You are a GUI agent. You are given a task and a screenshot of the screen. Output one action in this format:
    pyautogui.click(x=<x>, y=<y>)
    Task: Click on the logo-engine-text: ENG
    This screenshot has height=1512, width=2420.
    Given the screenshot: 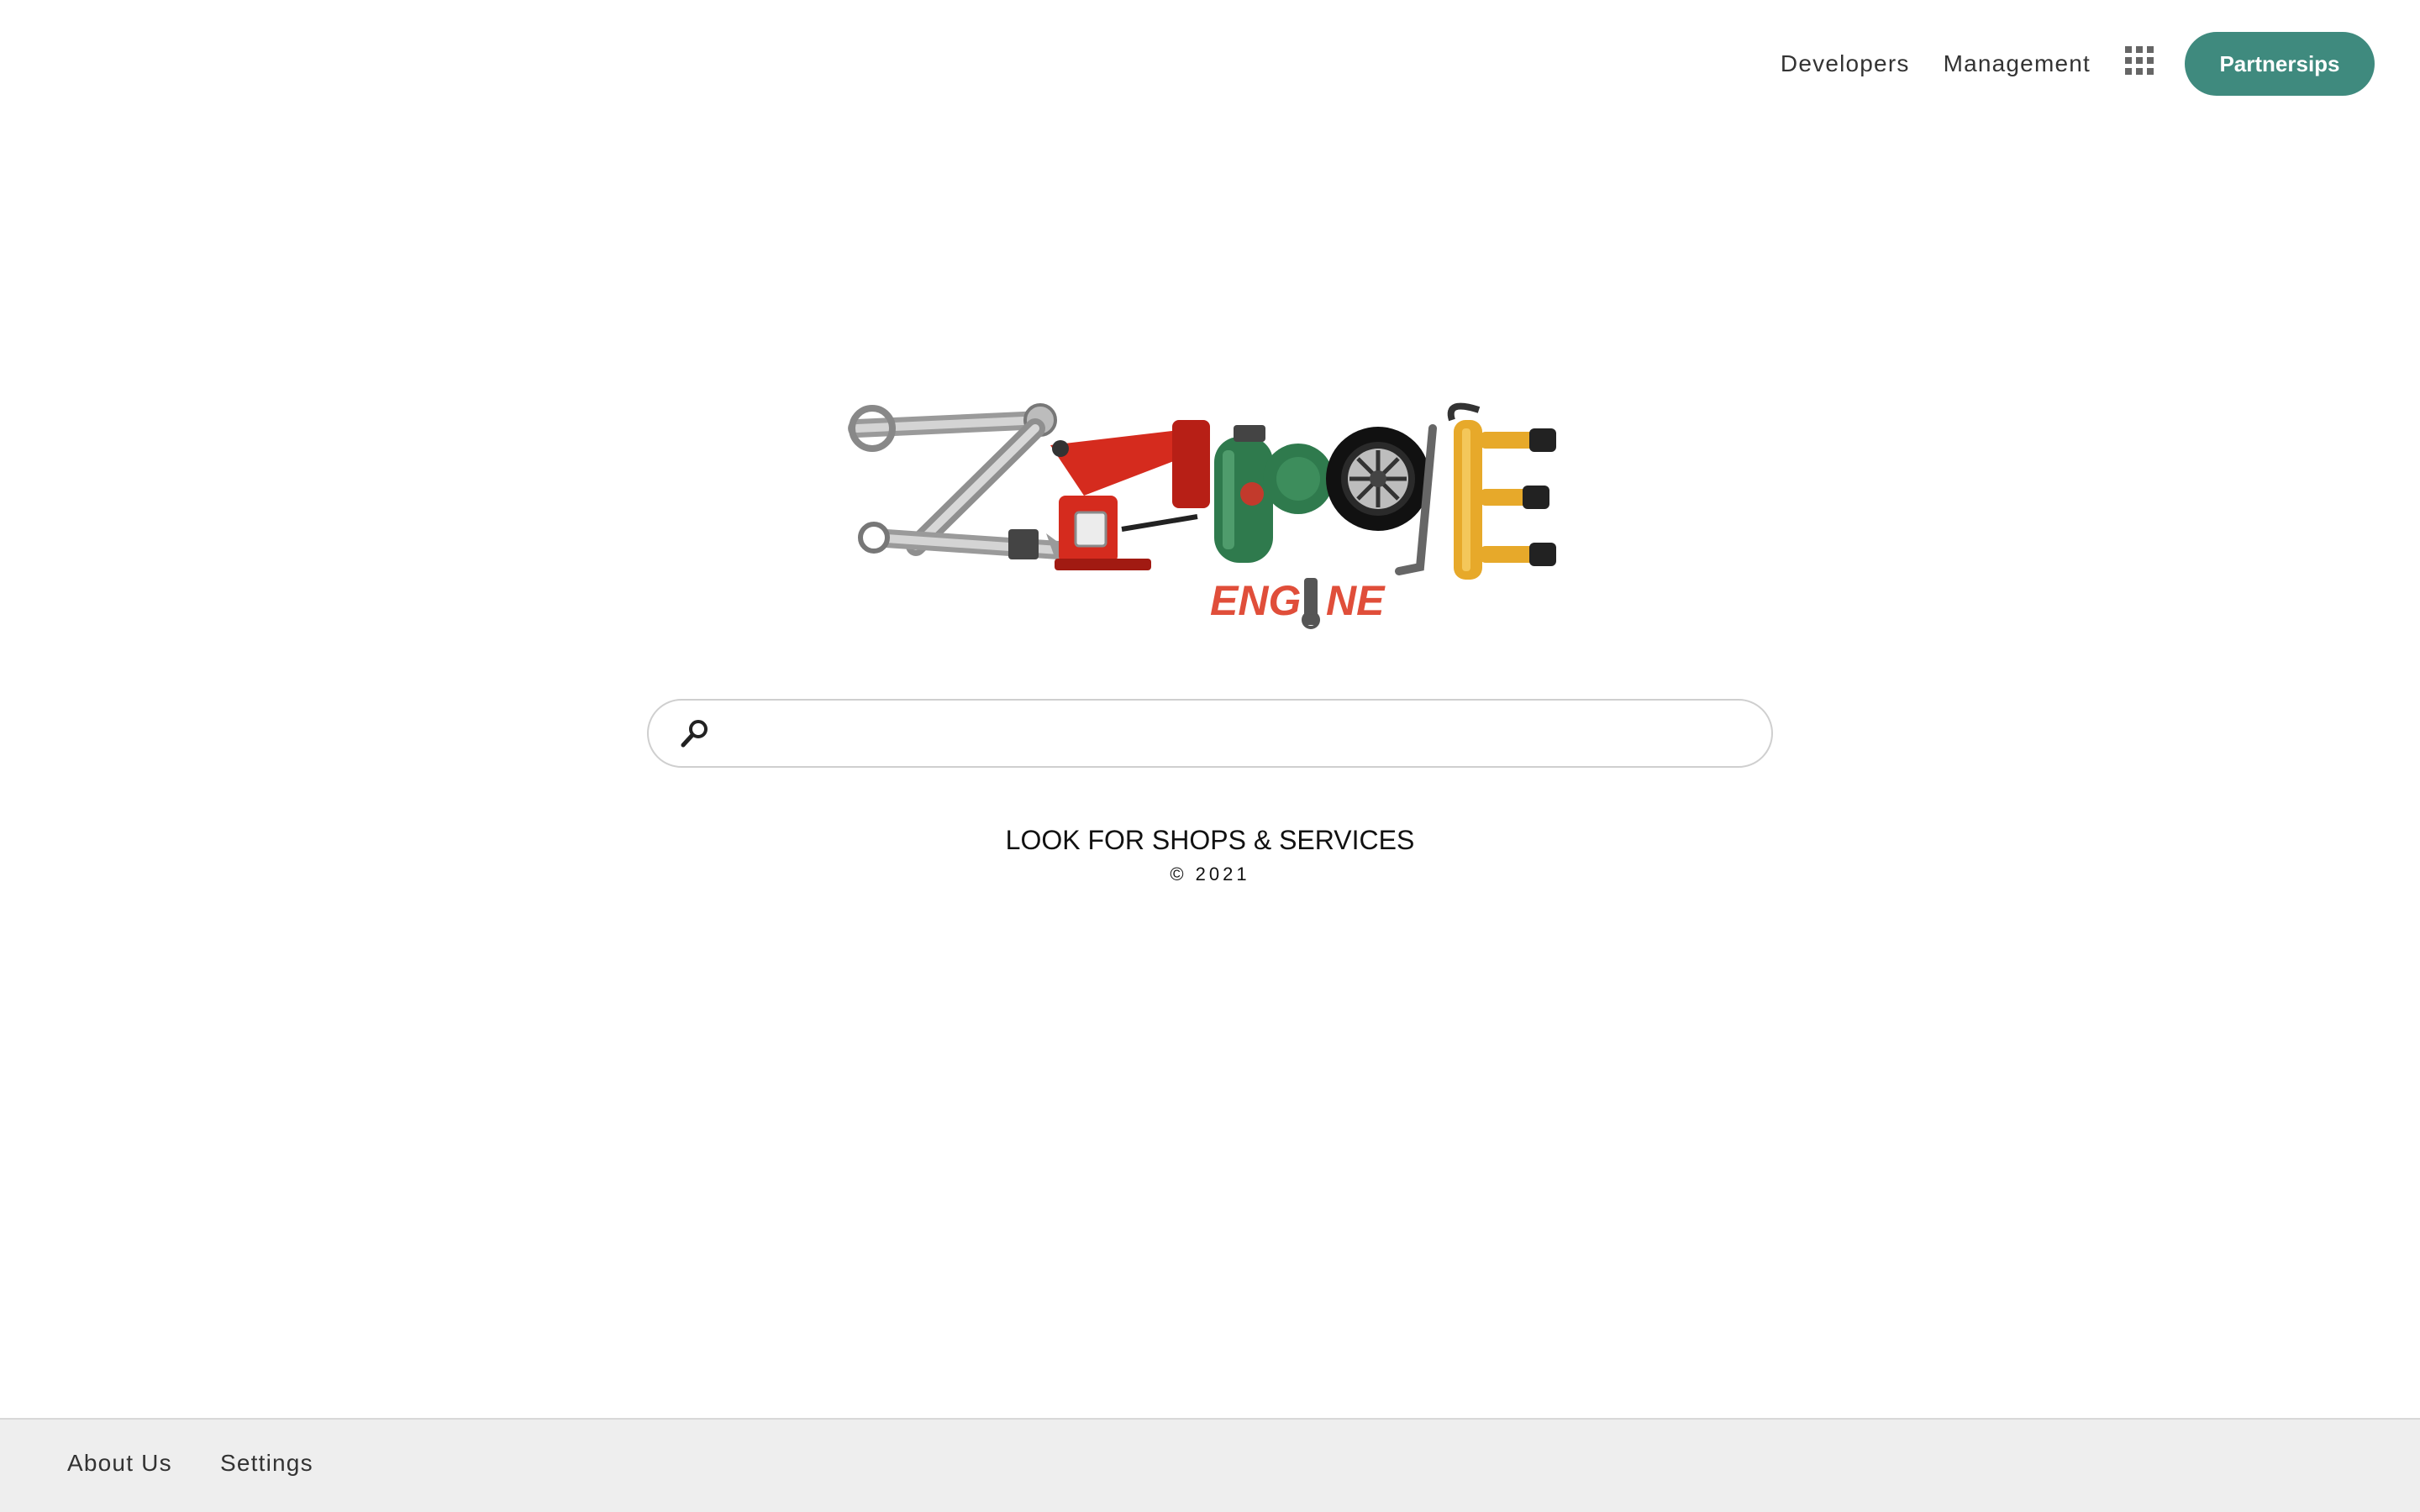 What is the action you would take?
    pyautogui.click(x=1255, y=600)
    